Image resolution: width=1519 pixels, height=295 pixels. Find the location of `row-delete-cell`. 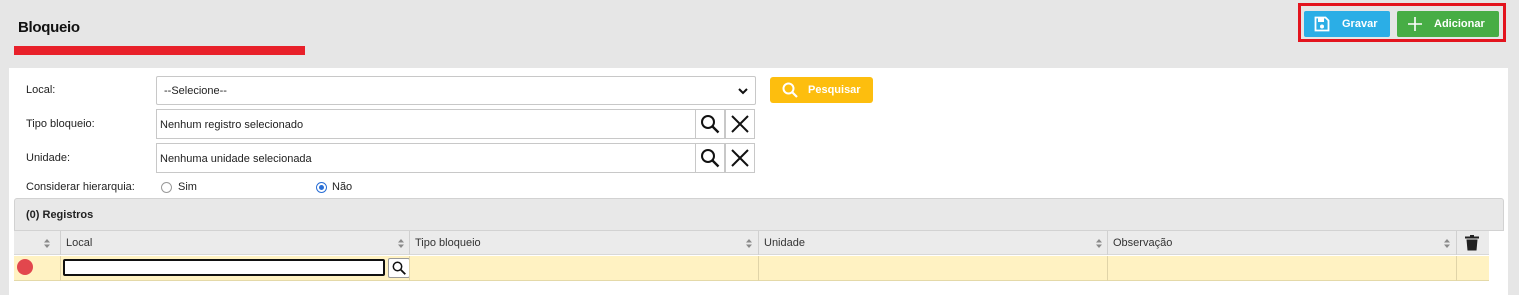

row-delete-cell is located at coordinates (1472, 268).